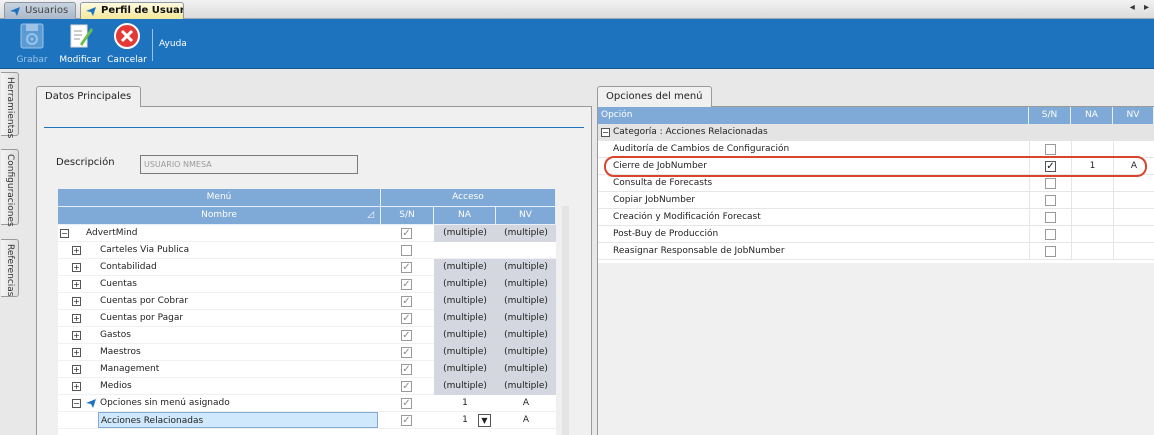 The width and height of the screenshot is (1154, 435). What do you see at coordinates (132, 10) in the screenshot?
I see `tab-perfil-de-usuario: Perfil de Usuario` at bounding box center [132, 10].